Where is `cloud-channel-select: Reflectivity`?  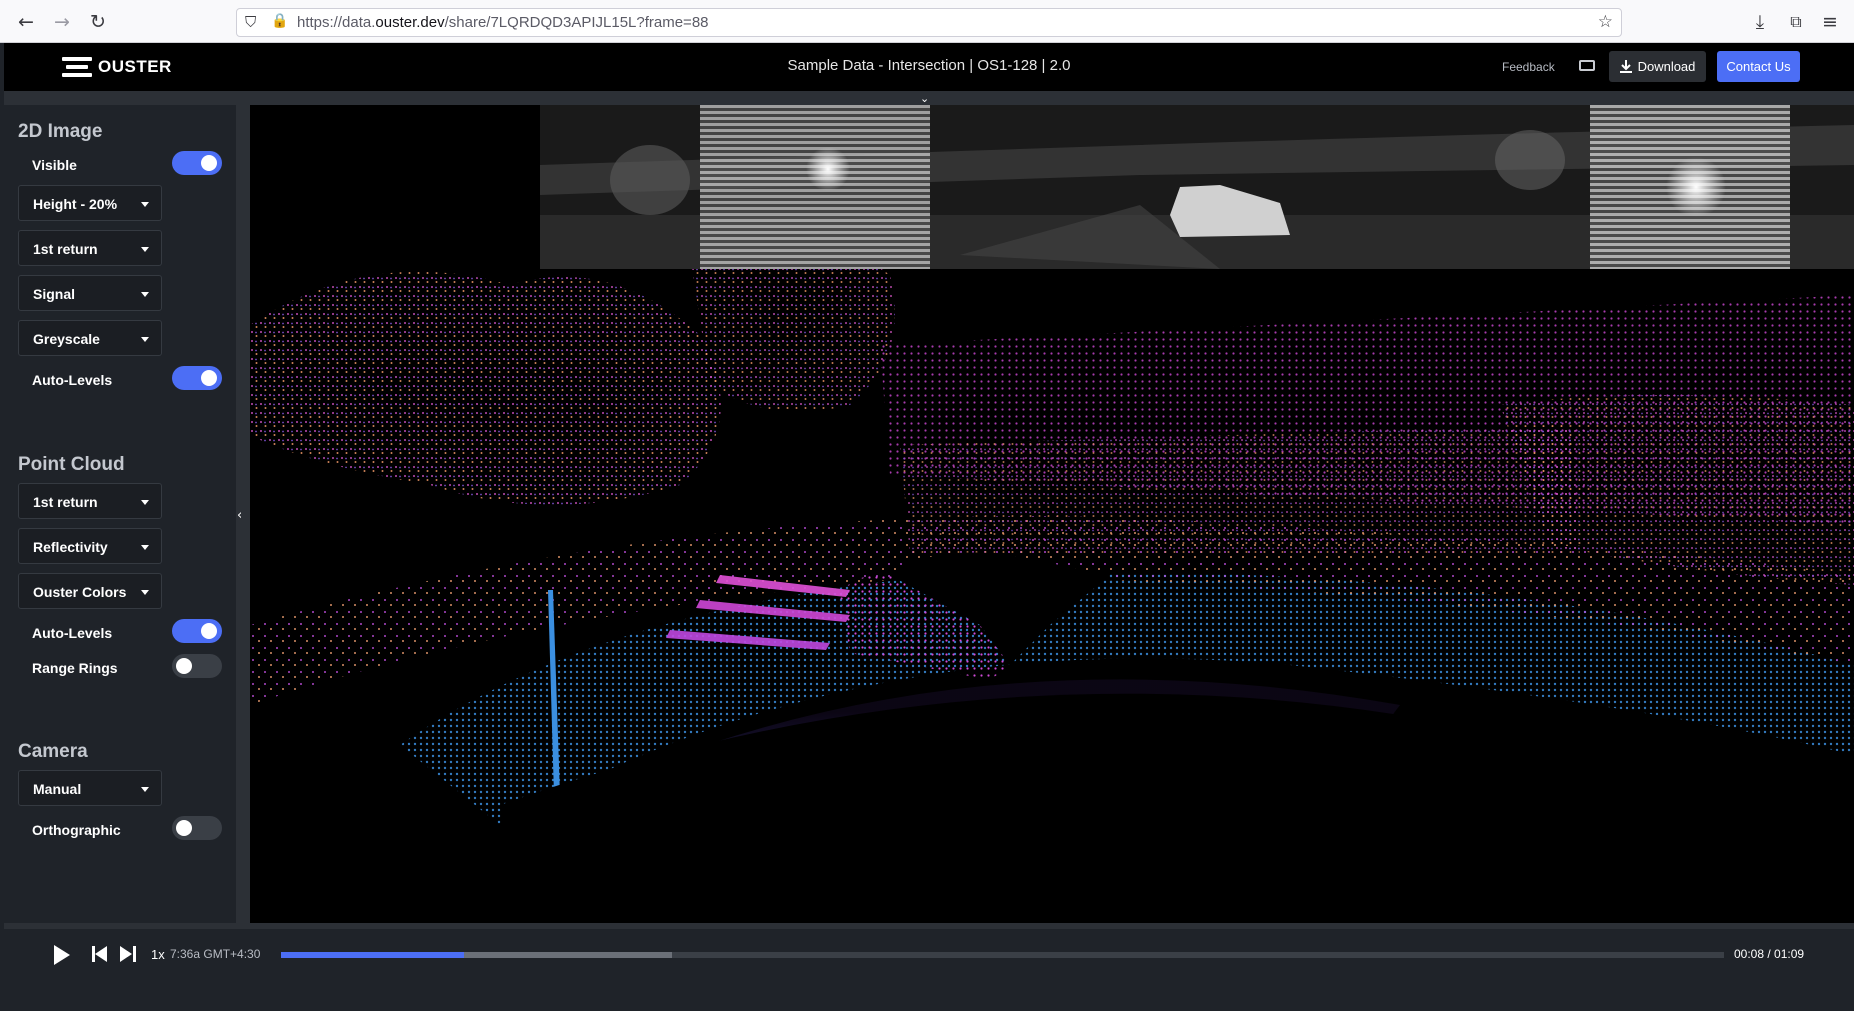
cloud-channel-select: Reflectivity is located at coordinates (90, 546).